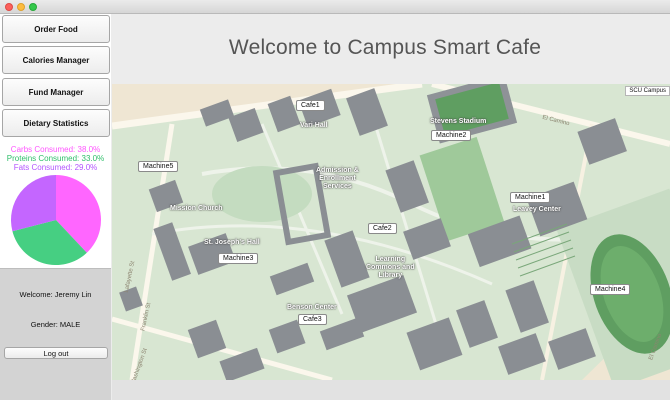 Image resolution: width=670 pixels, height=400 pixels. What do you see at coordinates (55, 220) in the screenshot?
I see `macronutrient-pie-chart` at bounding box center [55, 220].